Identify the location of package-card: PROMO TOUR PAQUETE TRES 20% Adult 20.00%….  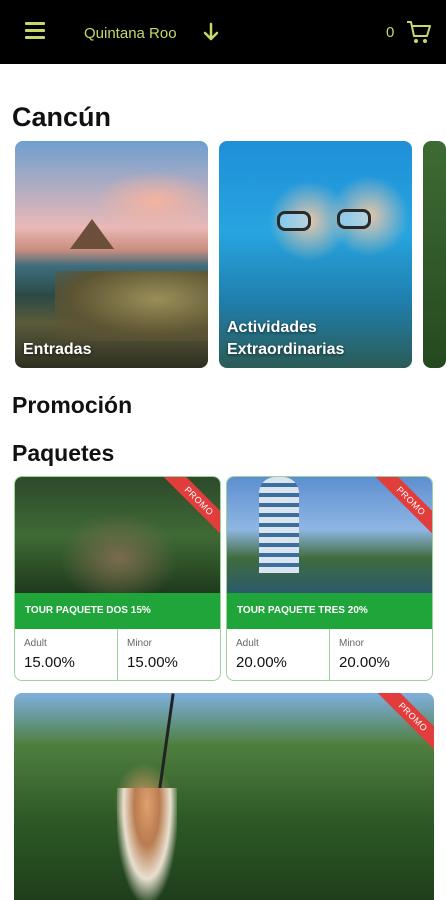
(329, 578).